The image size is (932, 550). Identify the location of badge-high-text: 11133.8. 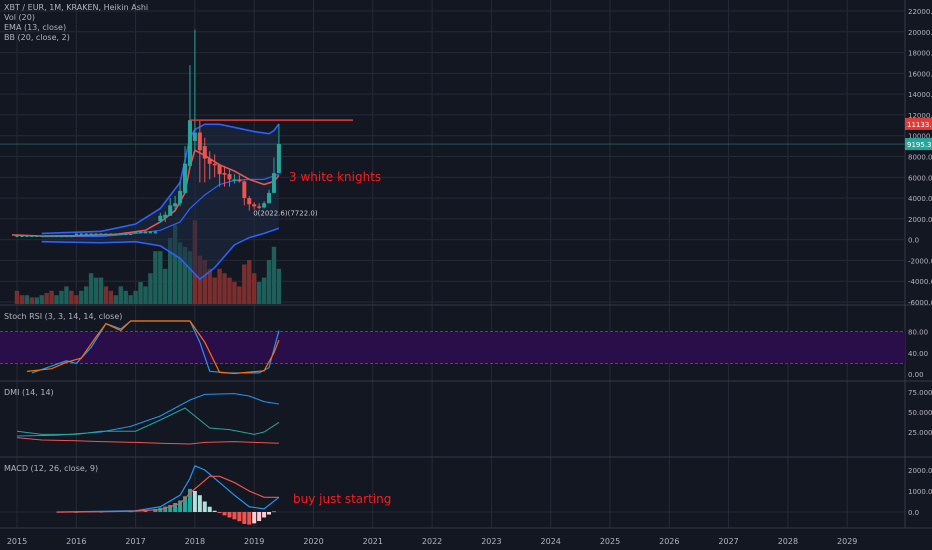
(919, 125).